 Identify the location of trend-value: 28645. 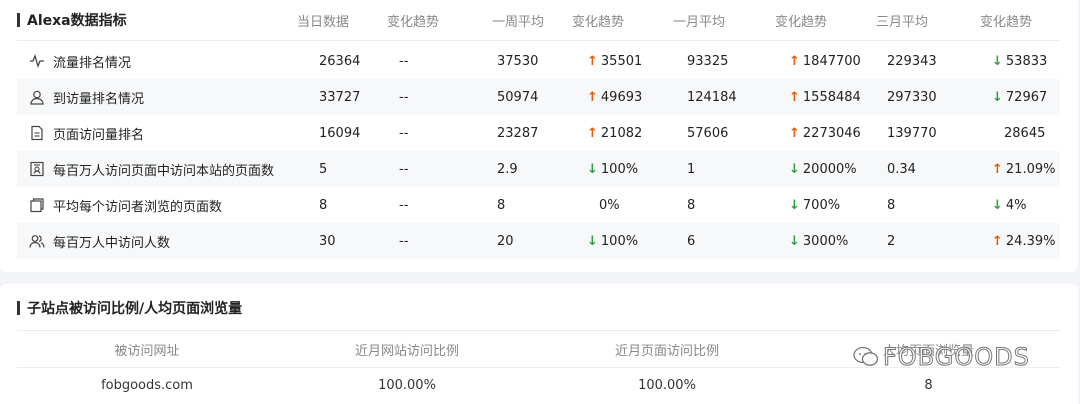
(1025, 133).